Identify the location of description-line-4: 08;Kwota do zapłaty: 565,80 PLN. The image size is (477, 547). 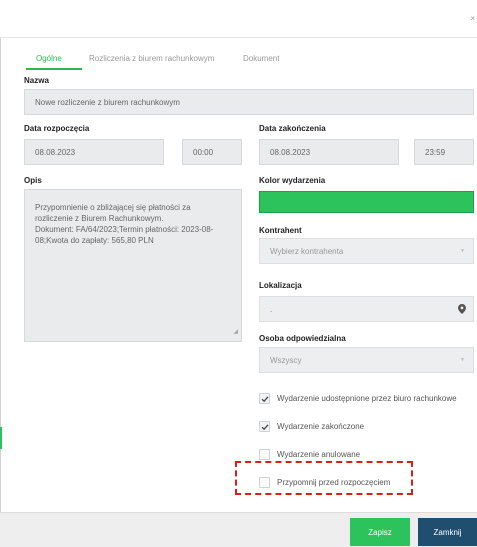
(94, 240).